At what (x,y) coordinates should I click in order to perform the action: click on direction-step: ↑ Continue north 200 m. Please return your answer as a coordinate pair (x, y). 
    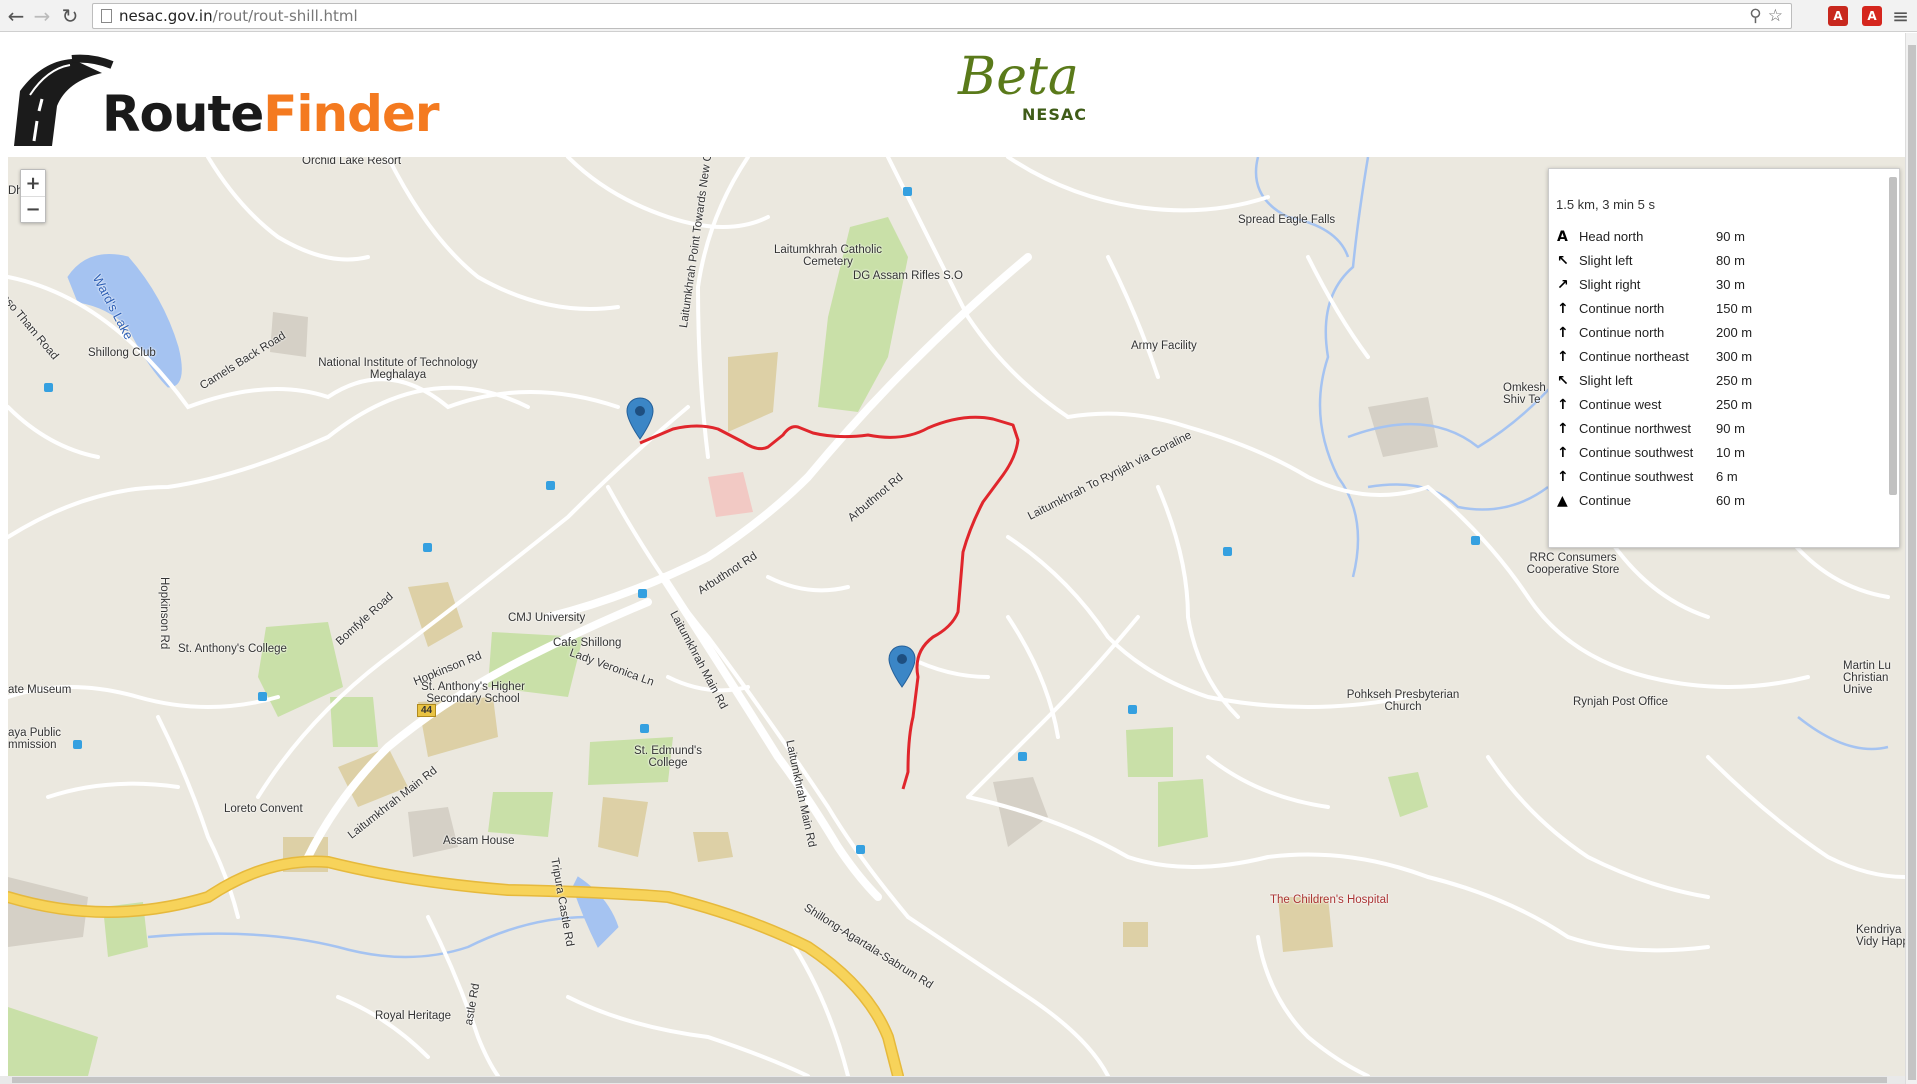
    Looking at the image, I should click on (1722, 337).